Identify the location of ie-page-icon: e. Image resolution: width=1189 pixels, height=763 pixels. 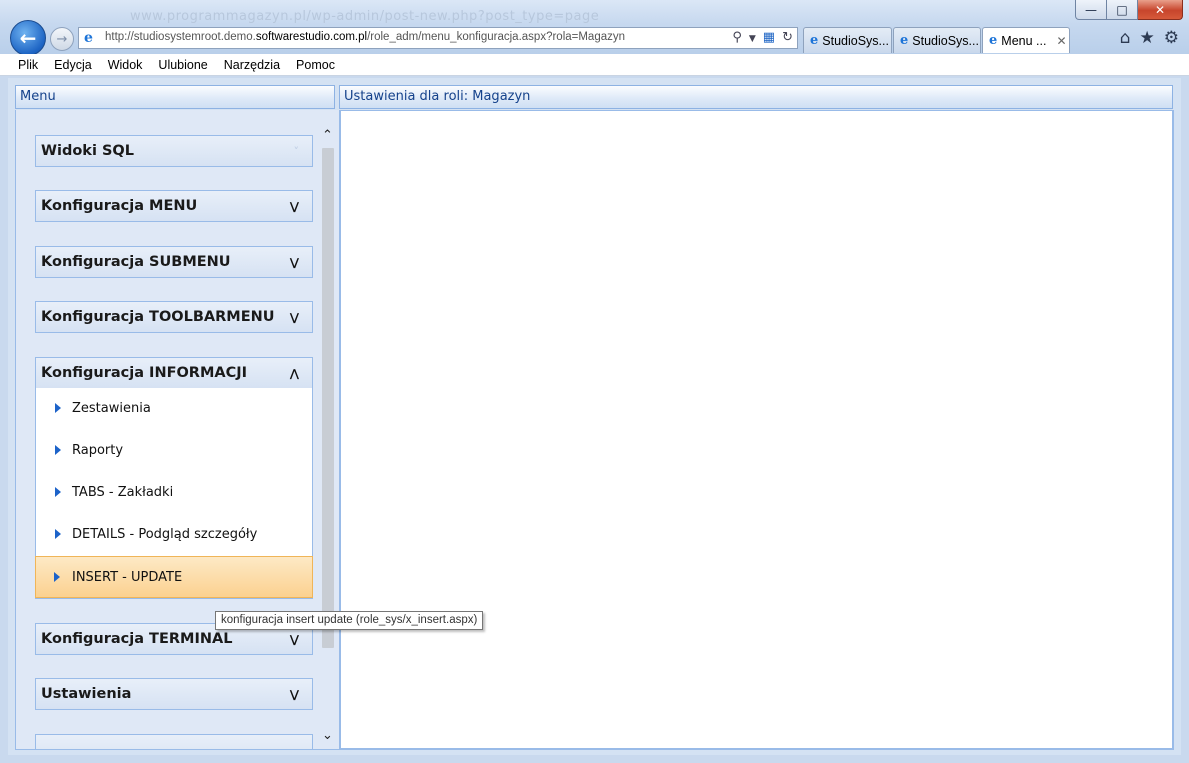
(88, 38).